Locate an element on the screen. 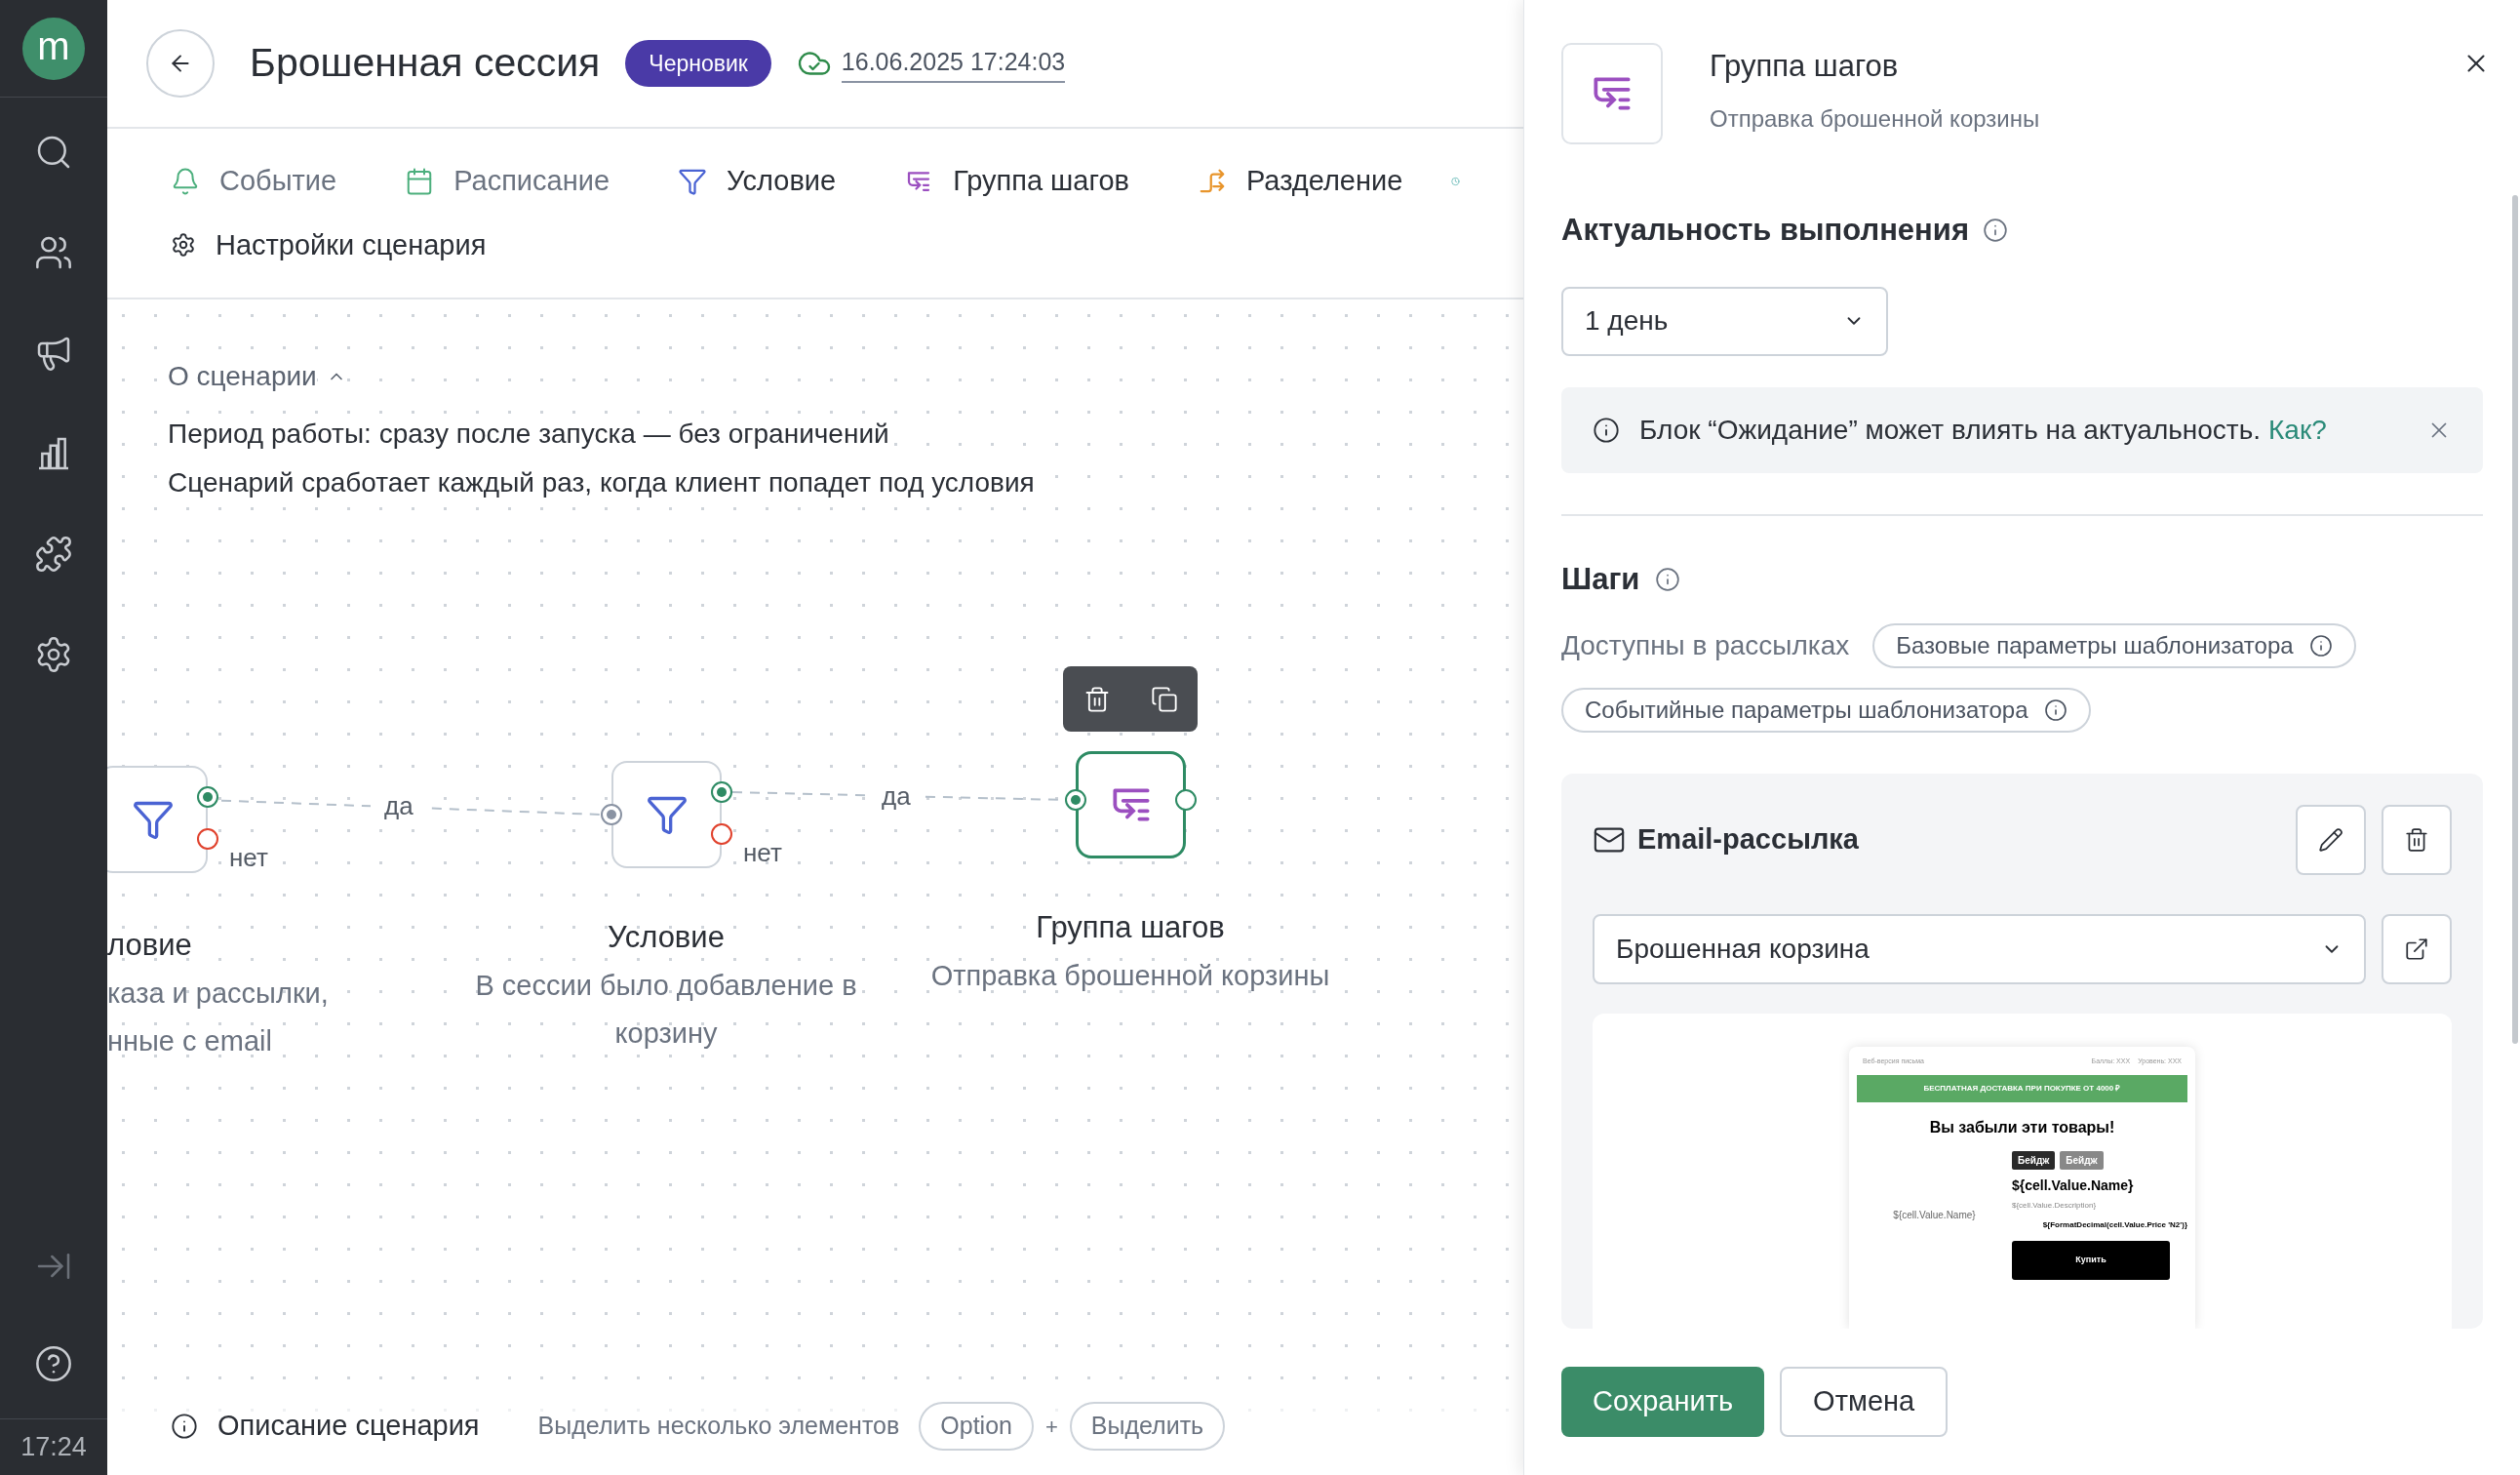 This screenshot has height=1475, width=2520. notice-text: Блок “Ожидание” может влиять на актуальность. is located at coordinates (1950, 430).